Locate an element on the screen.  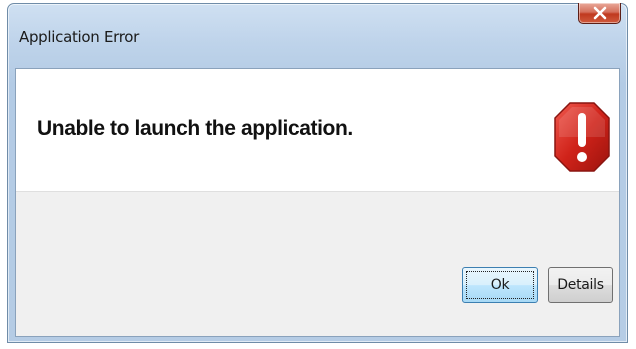
error-stop-icon is located at coordinates (582, 137).